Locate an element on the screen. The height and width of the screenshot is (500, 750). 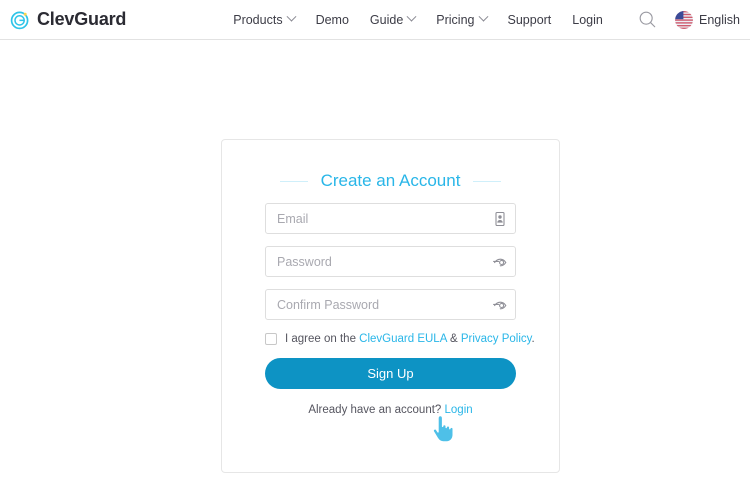
header-right: English is located at coordinates (689, 19).